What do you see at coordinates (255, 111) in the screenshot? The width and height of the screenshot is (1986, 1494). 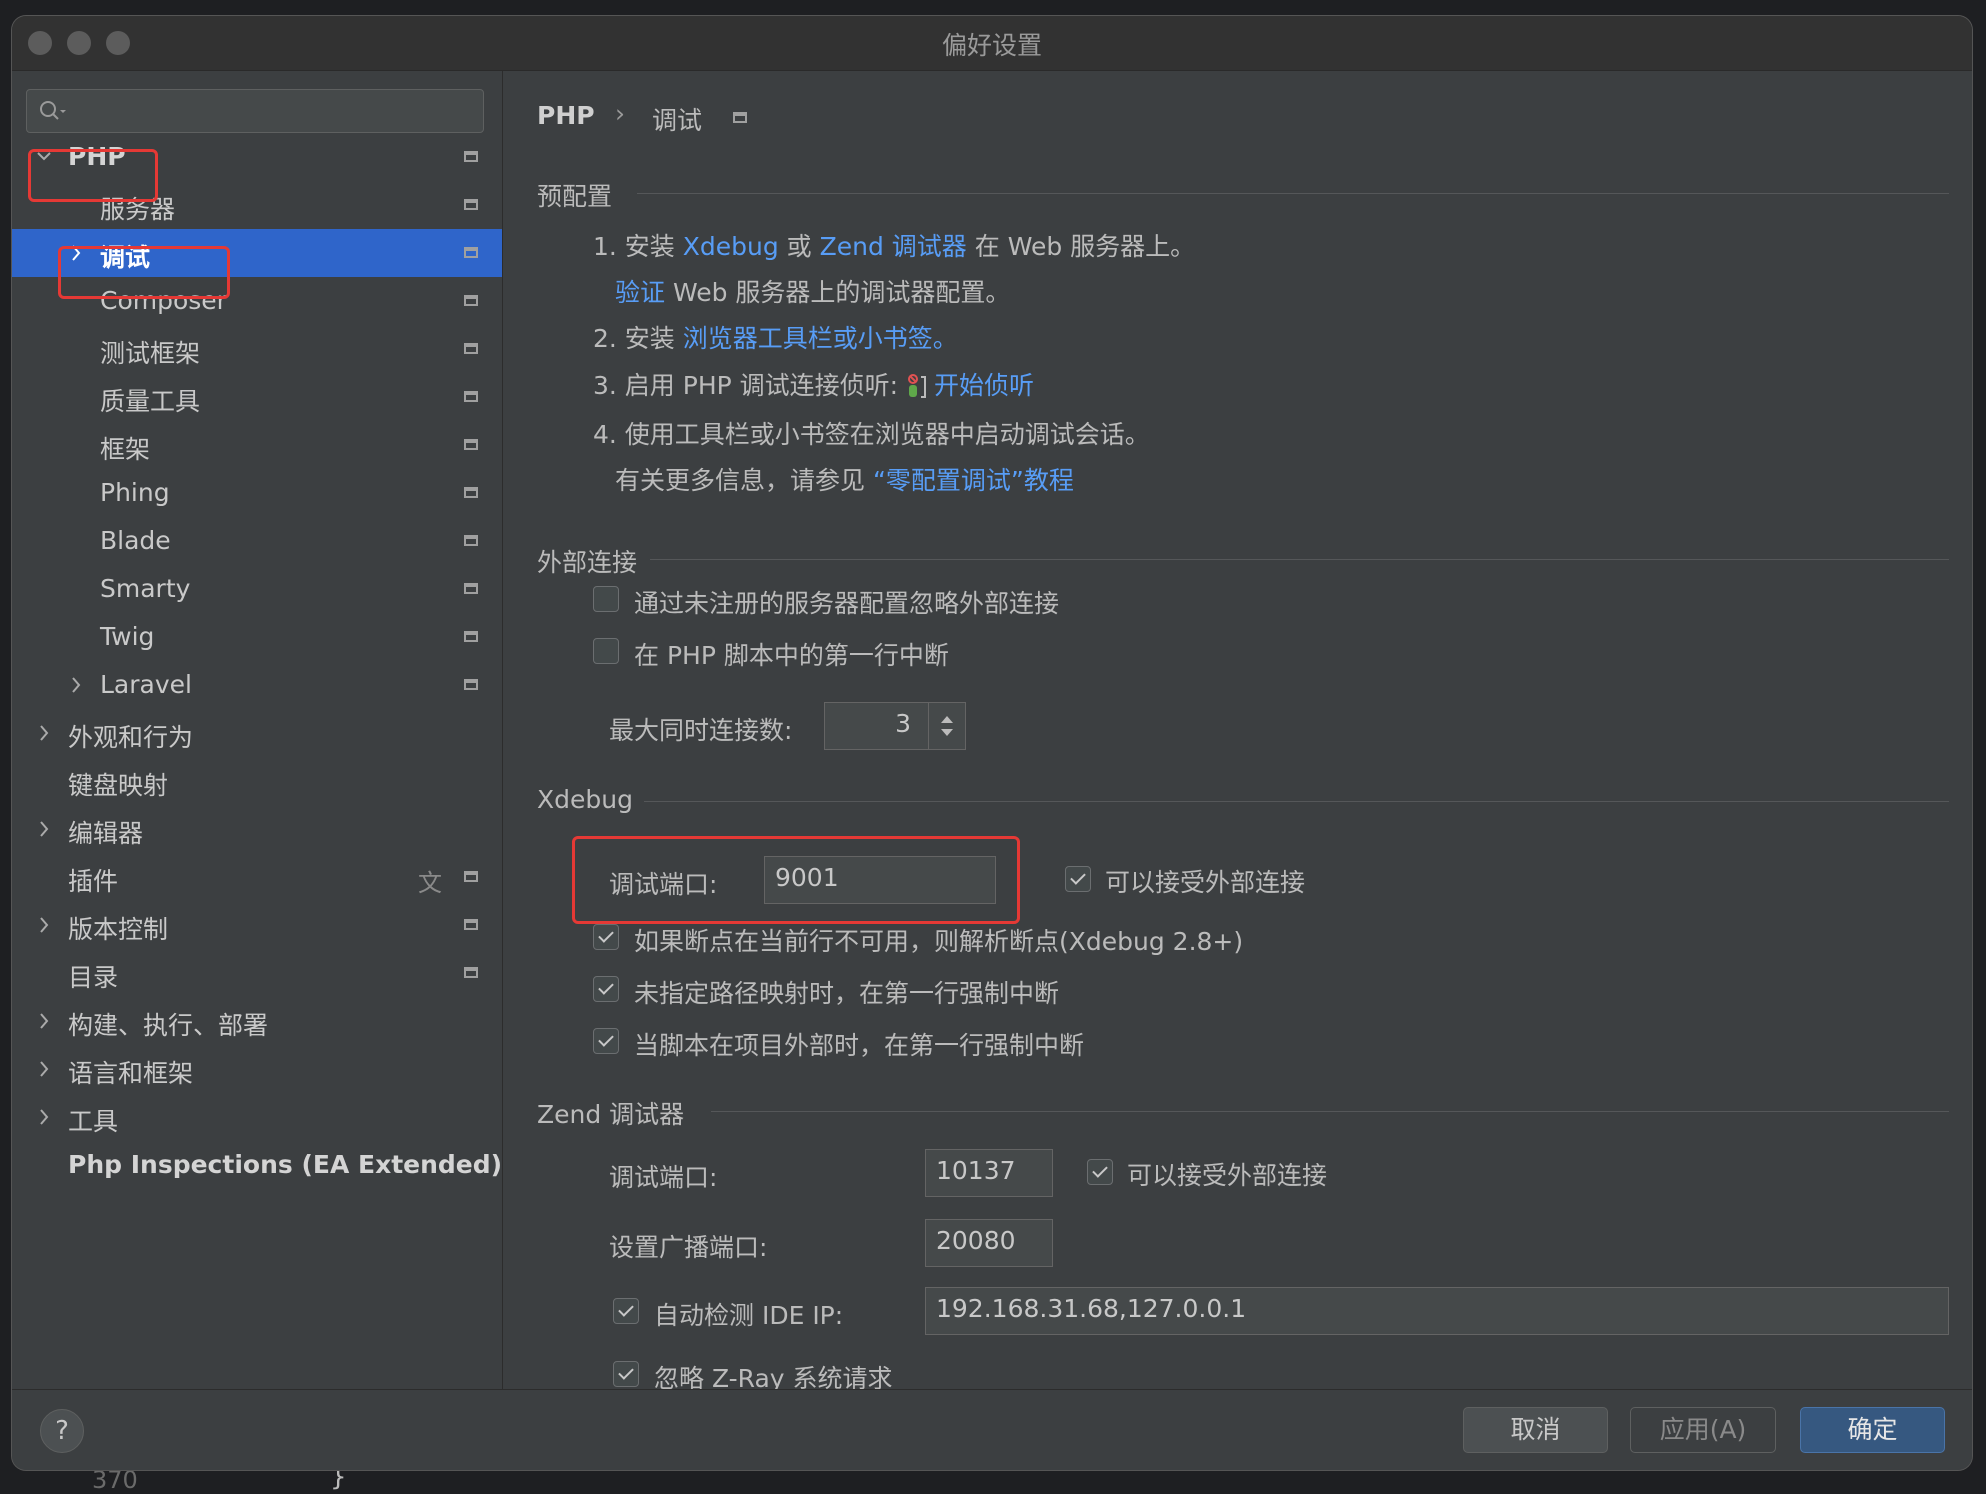 I see `settings-search-input` at bounding box center [255, 111].